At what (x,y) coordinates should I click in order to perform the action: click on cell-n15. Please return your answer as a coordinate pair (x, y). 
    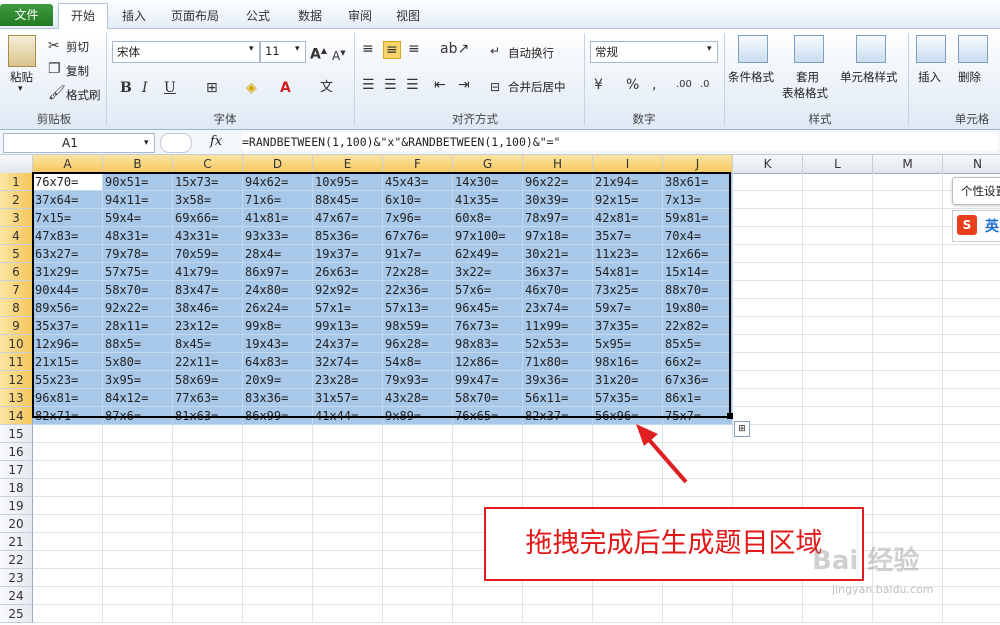
    Looking at the image, I should click on (971, 434).